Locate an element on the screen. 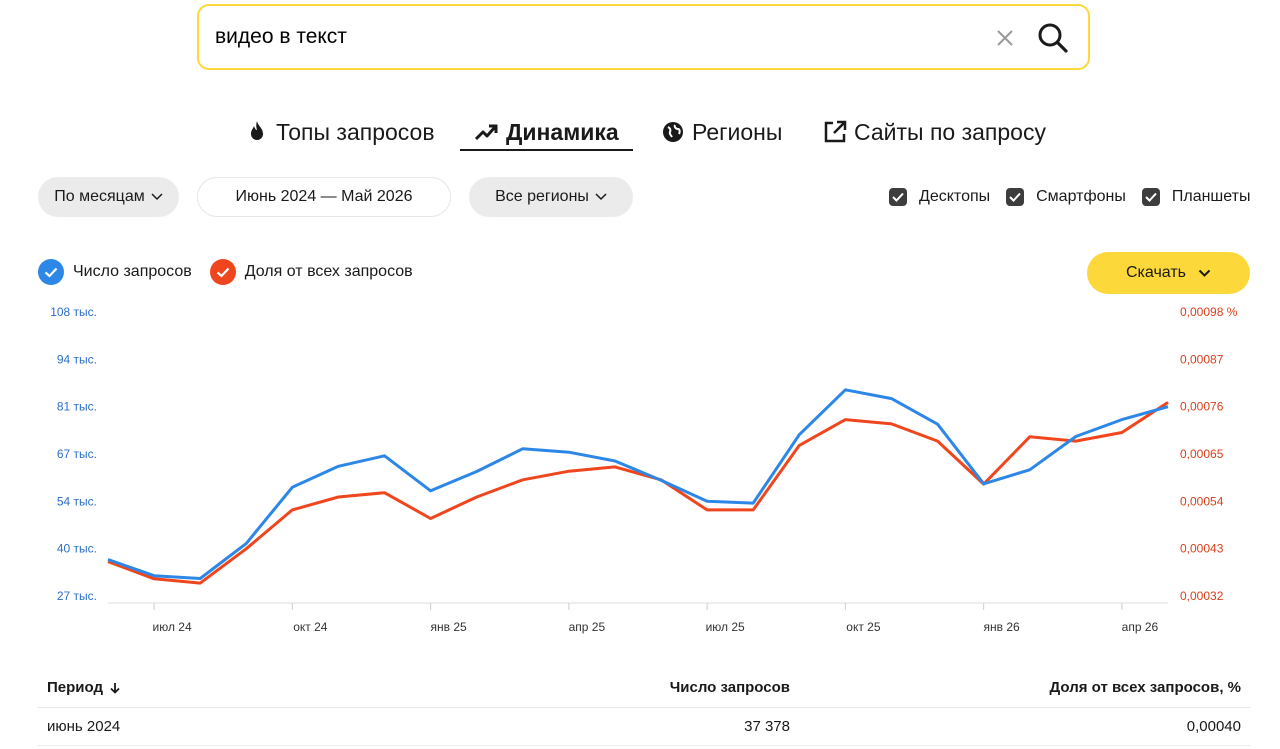 The image size is (1280, 749). tab-label: Динамика is located at coordinates (562, 131).